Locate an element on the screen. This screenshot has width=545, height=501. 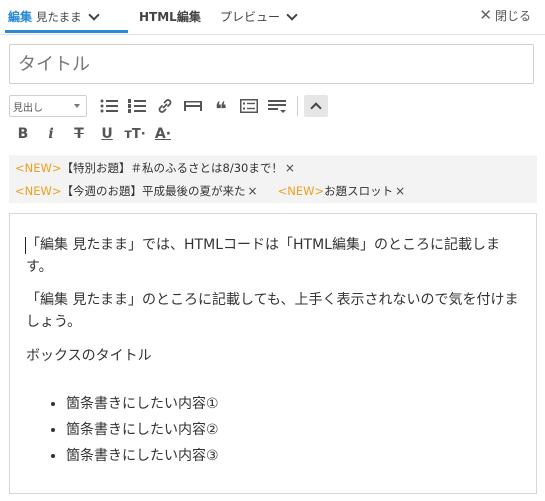
topic-tag-link: お題スロット is located at coordinates (358, 191).